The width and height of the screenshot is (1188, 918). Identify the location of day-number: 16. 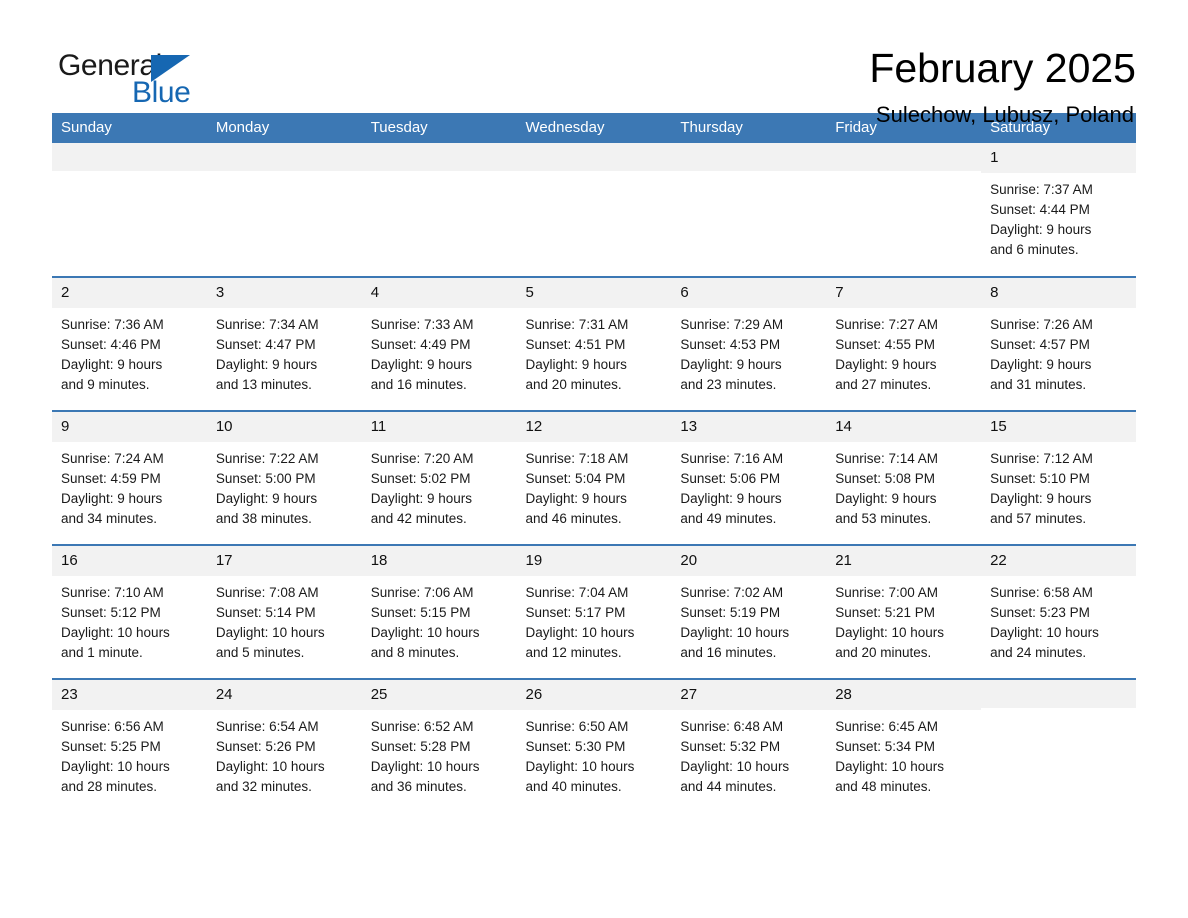
(129, 561).